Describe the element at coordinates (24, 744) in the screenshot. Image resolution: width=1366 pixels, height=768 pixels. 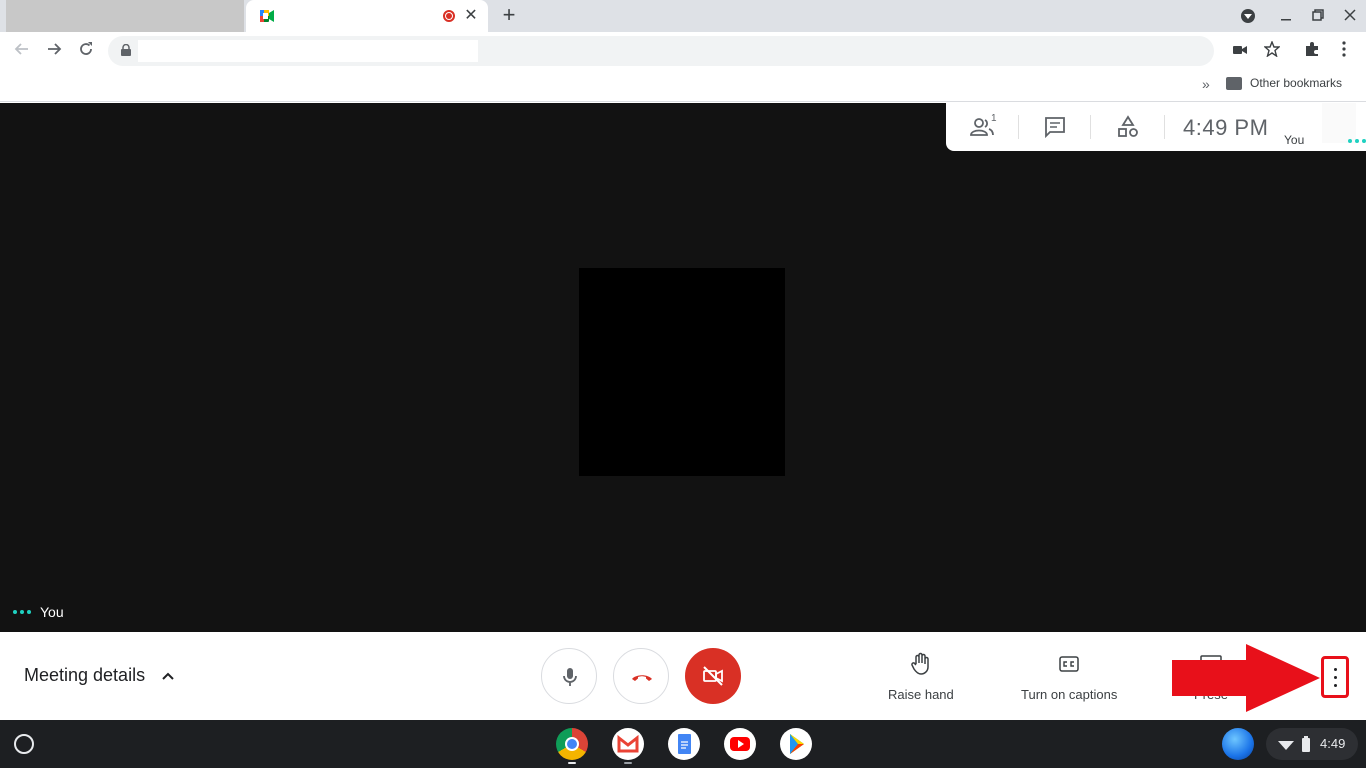
I see `launcher-button` at that location.